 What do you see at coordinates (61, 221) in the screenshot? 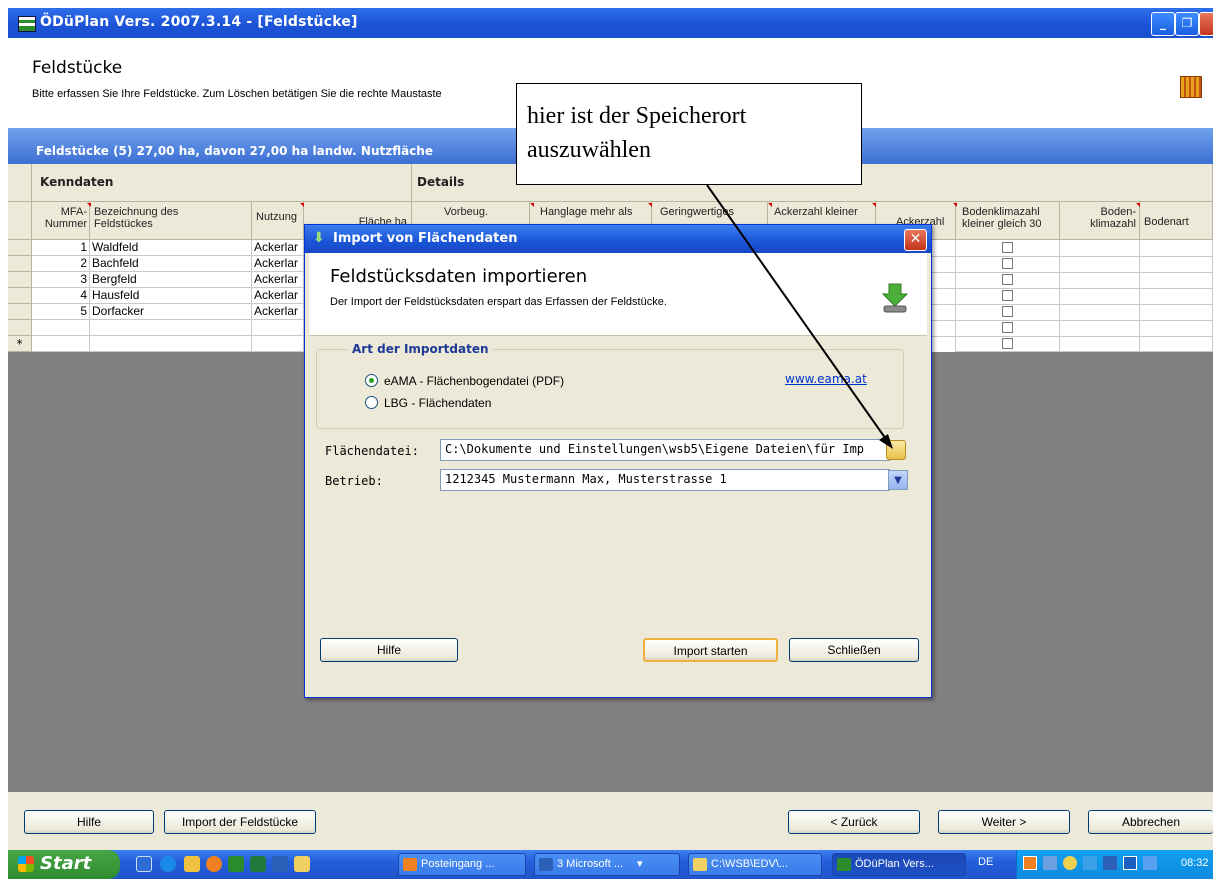
I see `col-mfa-nummer: MFA- Nummer` at bounding box center [61, 221].